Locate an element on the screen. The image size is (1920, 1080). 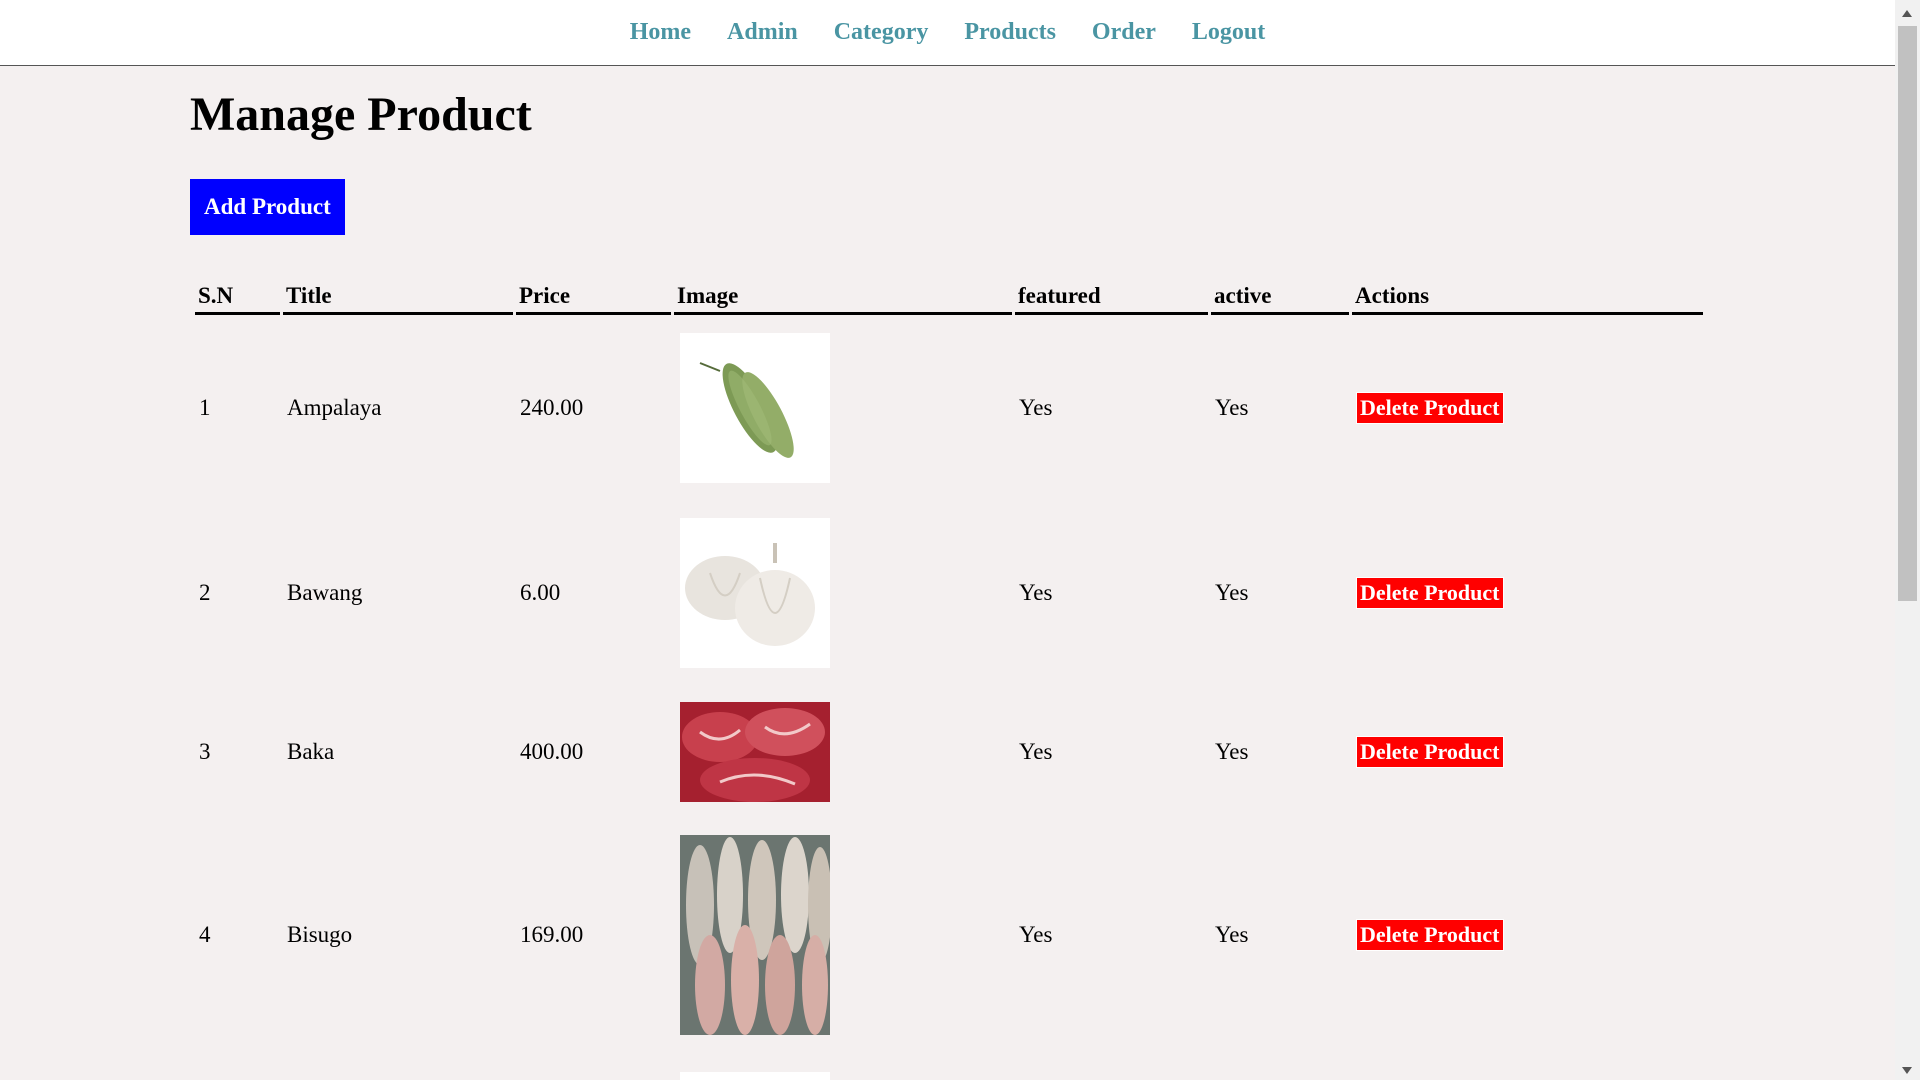
cell-title: Bawang is located at coordinates (325, 592).